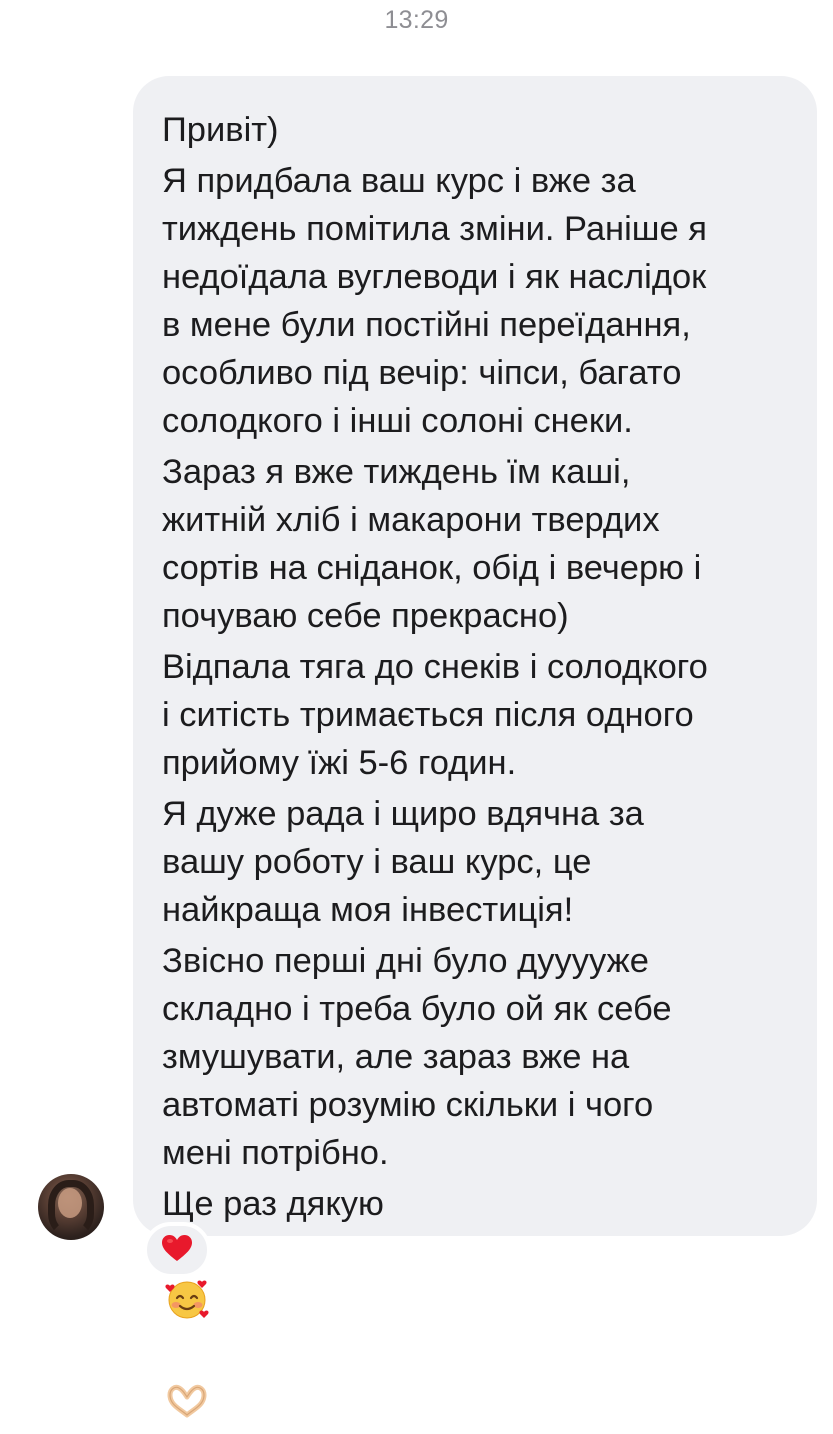 The width and height of the screenshot is (833, 1434). I want to click on heart-hands-icon, so click(187, 1383).